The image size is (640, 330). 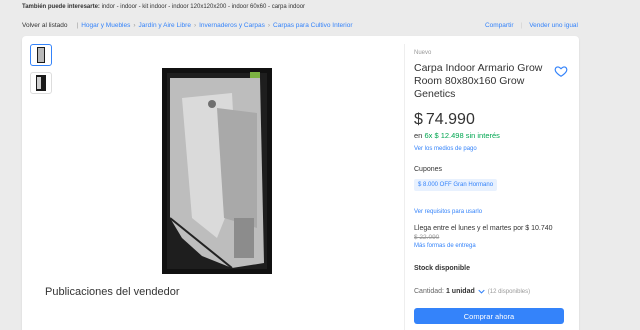 I want to click on quantity-selector: Cantidad: 1 unidad (12 disponibles), so click(x=494, y=291).